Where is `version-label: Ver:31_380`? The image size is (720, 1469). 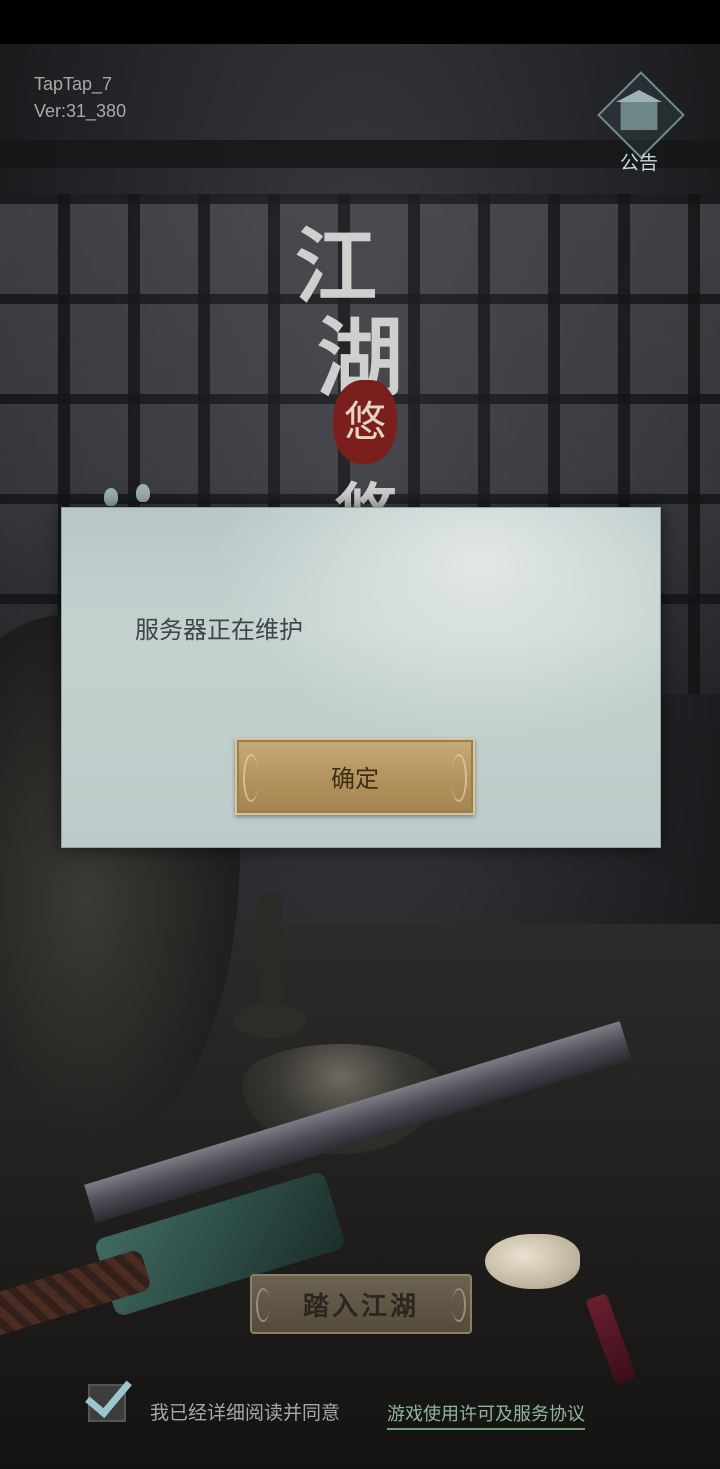
version-label: Ver:31_380 is located at coordinates (80, 111).